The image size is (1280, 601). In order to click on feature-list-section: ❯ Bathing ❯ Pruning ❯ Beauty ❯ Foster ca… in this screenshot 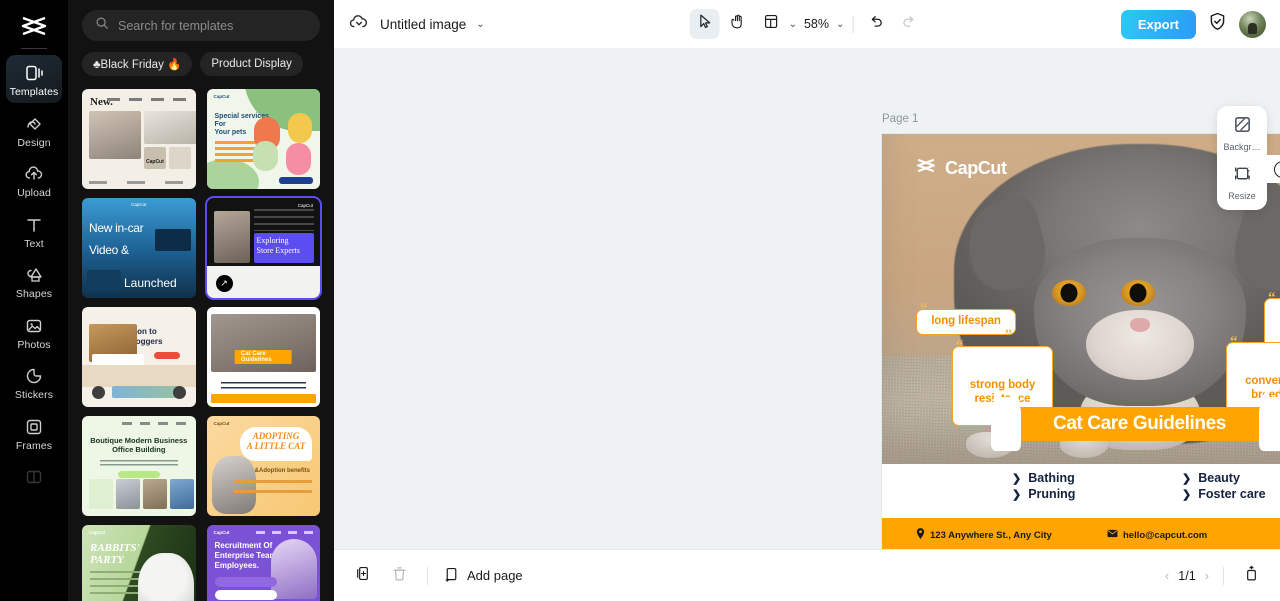, I will do `click(1081, 491)`.